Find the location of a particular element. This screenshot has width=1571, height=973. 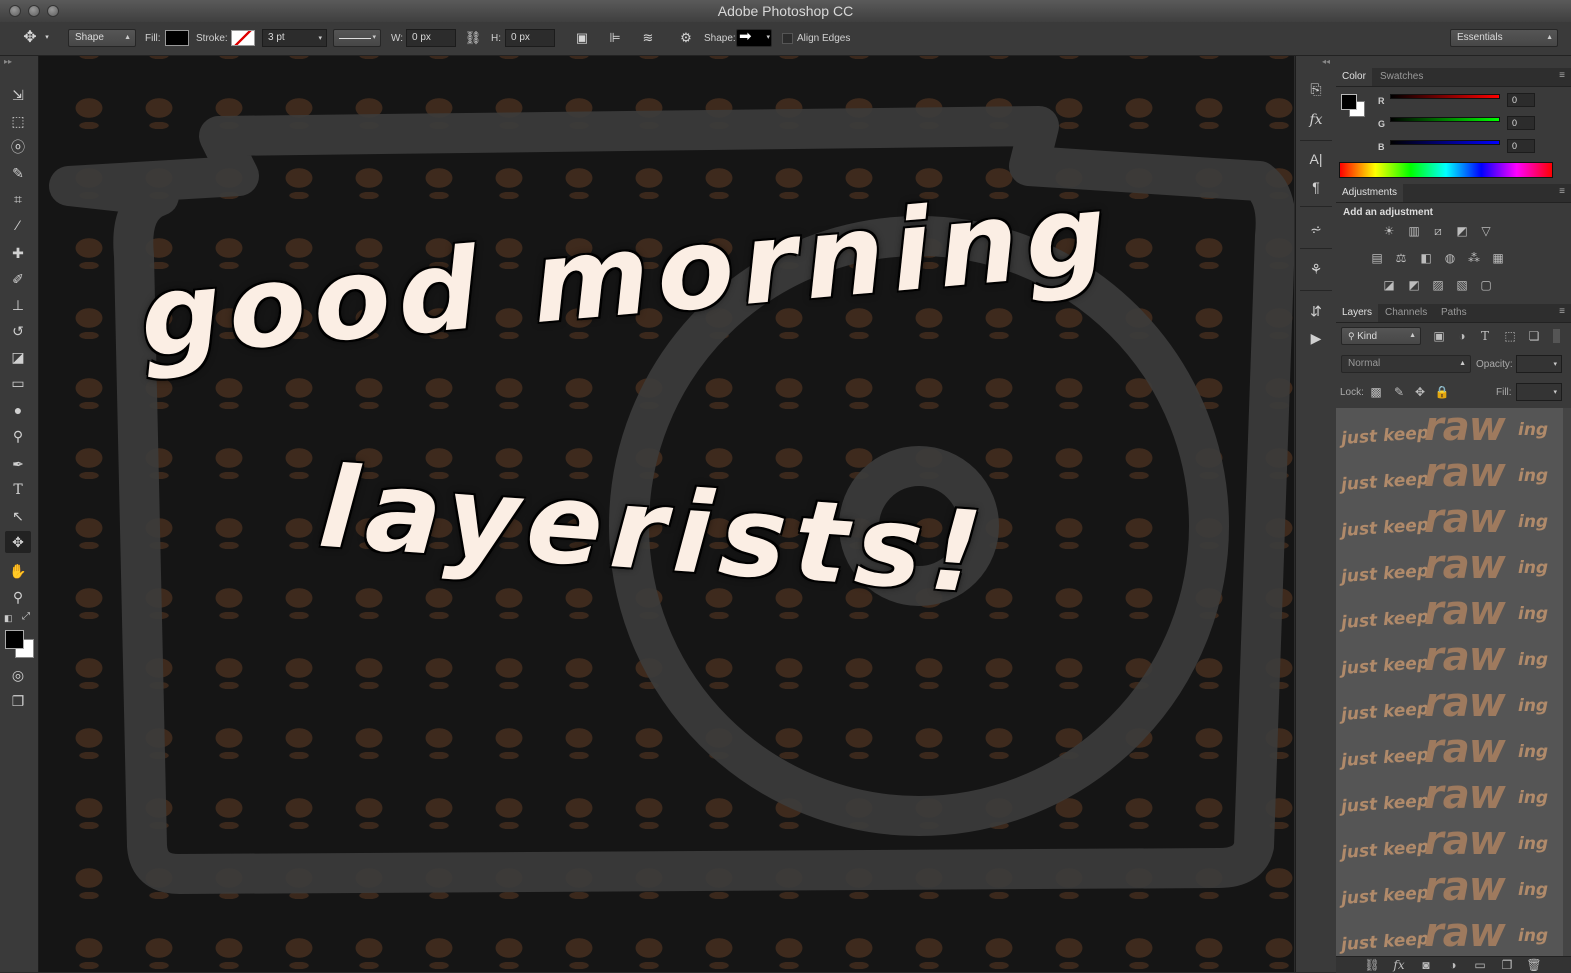

move-tool-icon: ⇲ is located at coordinates (18, 95).